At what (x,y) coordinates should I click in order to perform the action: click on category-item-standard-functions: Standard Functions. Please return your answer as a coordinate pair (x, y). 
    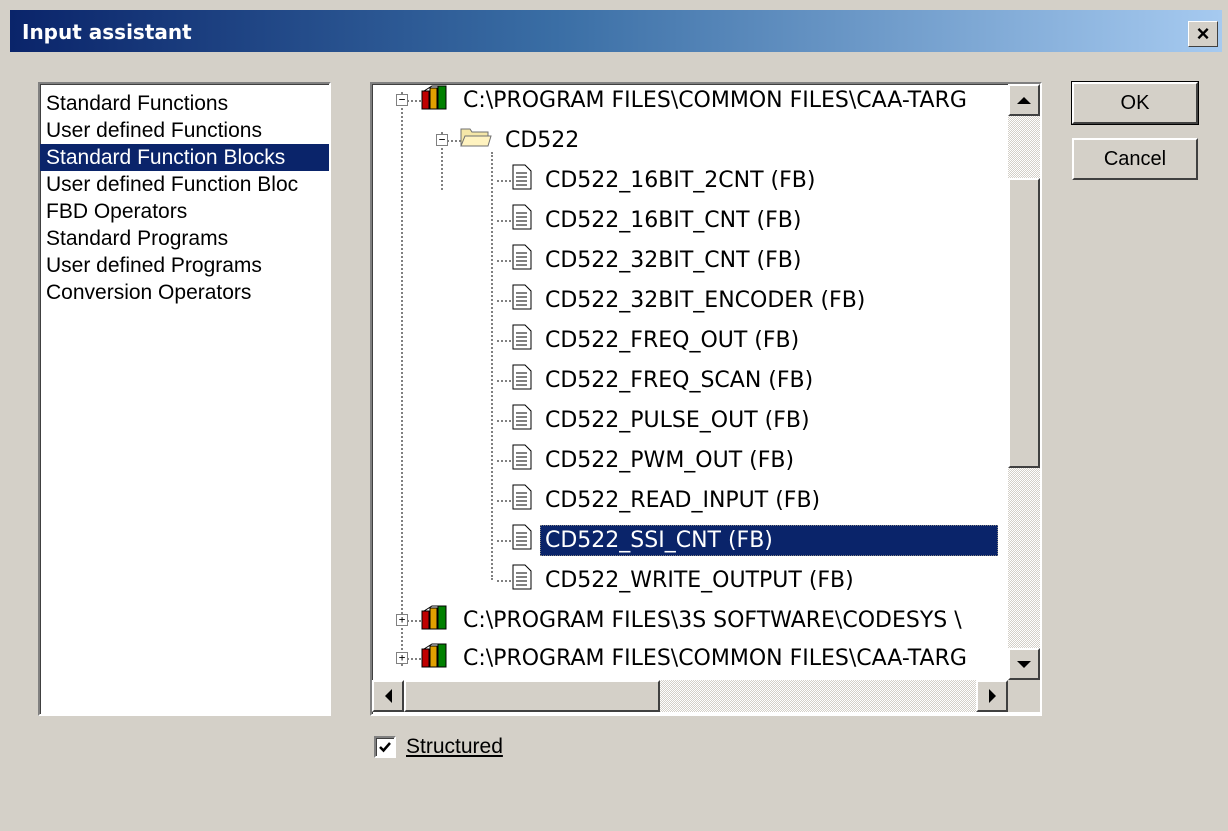
    Looking at the image, I should click on (184, 103).